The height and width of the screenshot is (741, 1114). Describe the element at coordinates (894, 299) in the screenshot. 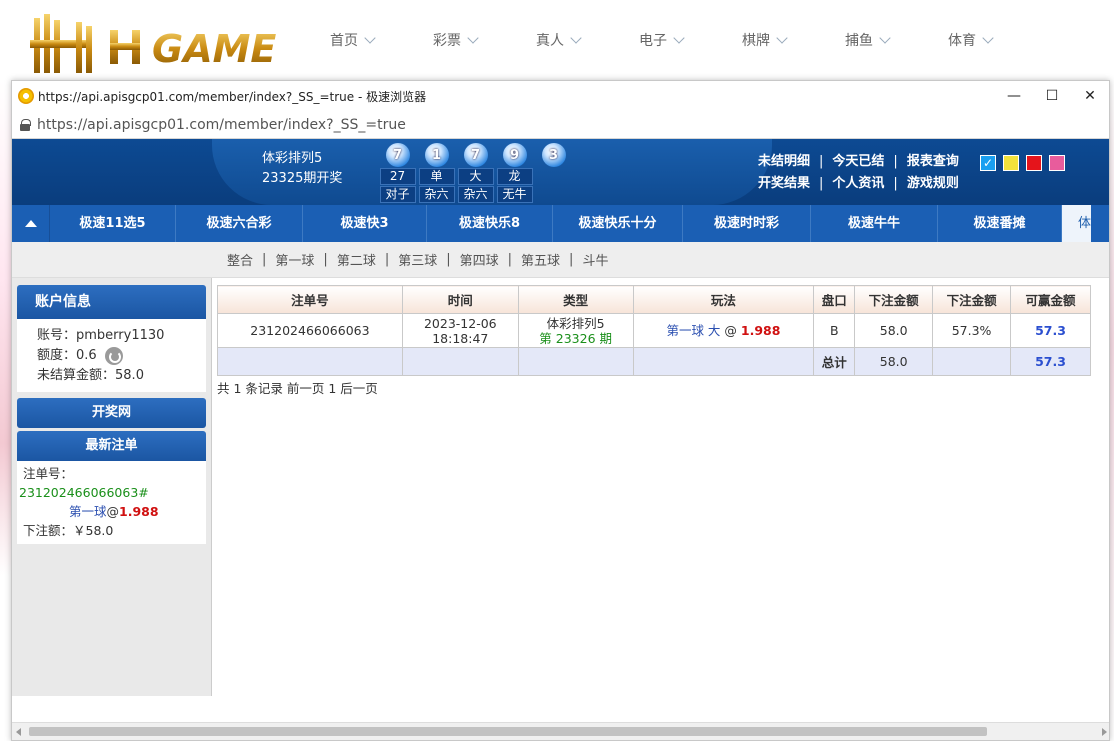

I see `col-amount: 下注金额` at that location.